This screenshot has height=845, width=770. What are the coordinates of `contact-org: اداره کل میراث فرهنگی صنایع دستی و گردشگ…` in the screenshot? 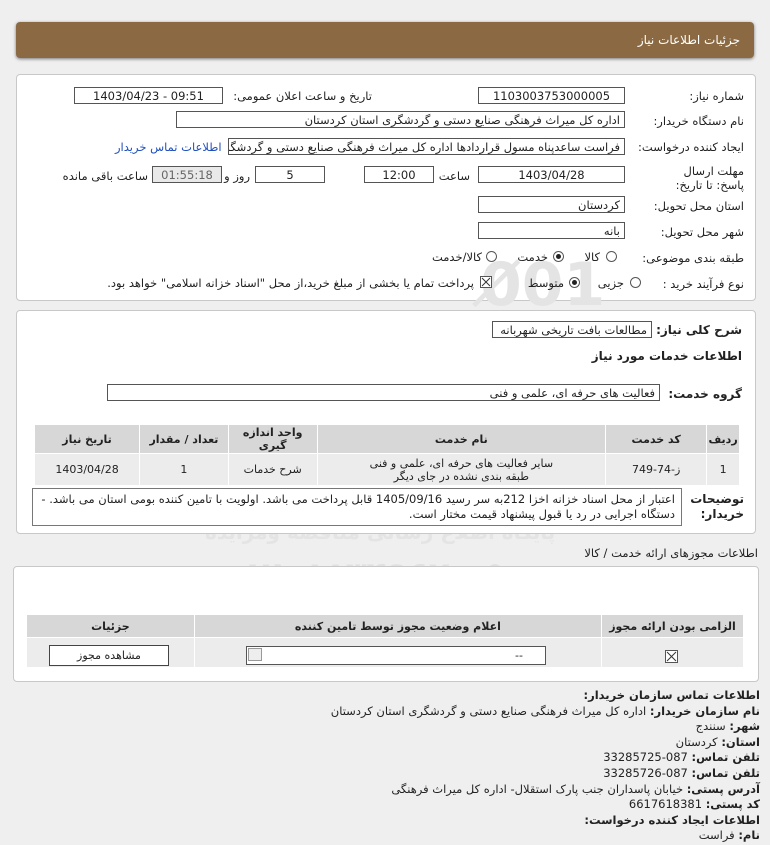 It's located at (488, 710).